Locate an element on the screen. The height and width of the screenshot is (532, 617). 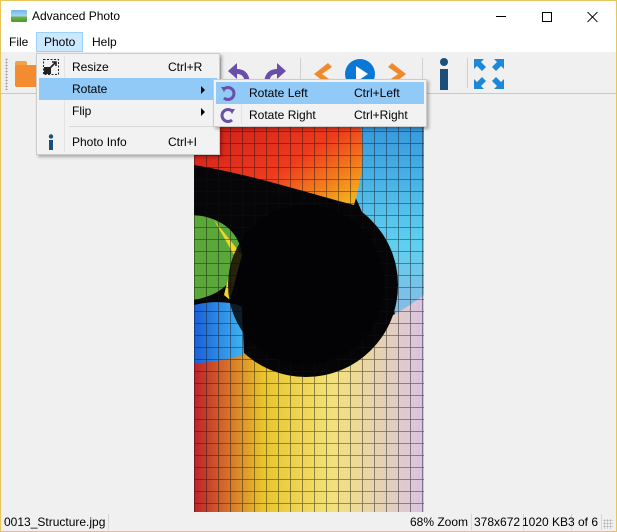
menu-item-label: Rotate Left is located at coordinates (278, 93).